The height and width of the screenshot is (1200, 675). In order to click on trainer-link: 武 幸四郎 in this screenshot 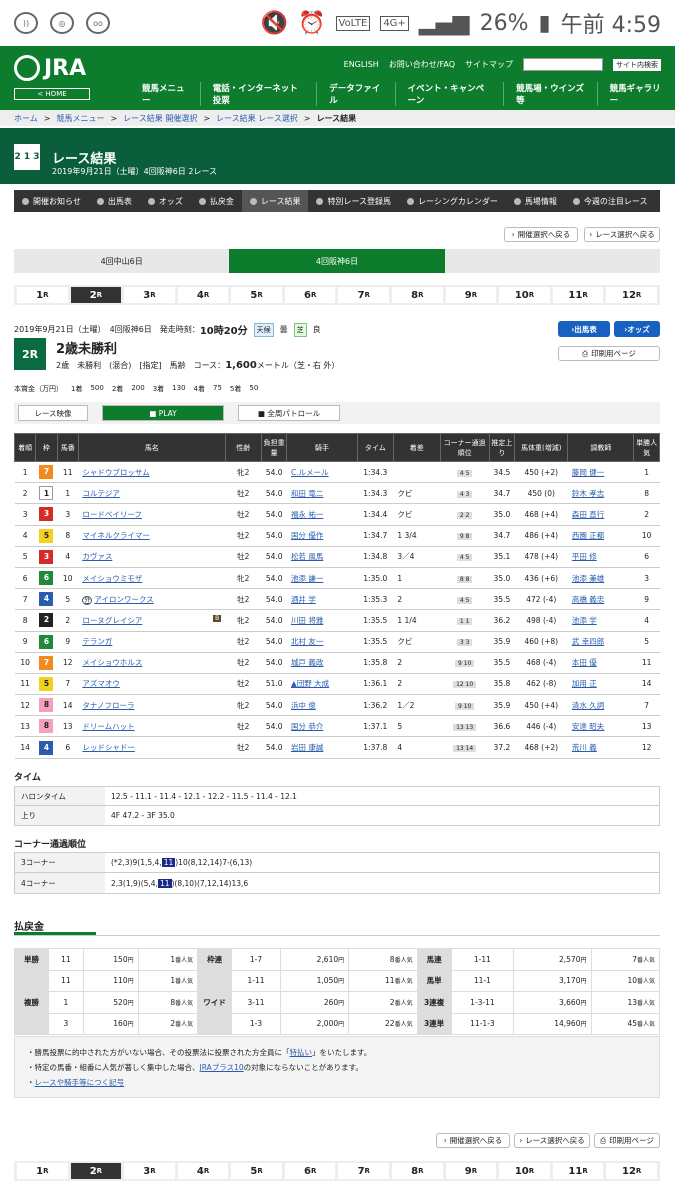, I will do `click(600, 642)`.